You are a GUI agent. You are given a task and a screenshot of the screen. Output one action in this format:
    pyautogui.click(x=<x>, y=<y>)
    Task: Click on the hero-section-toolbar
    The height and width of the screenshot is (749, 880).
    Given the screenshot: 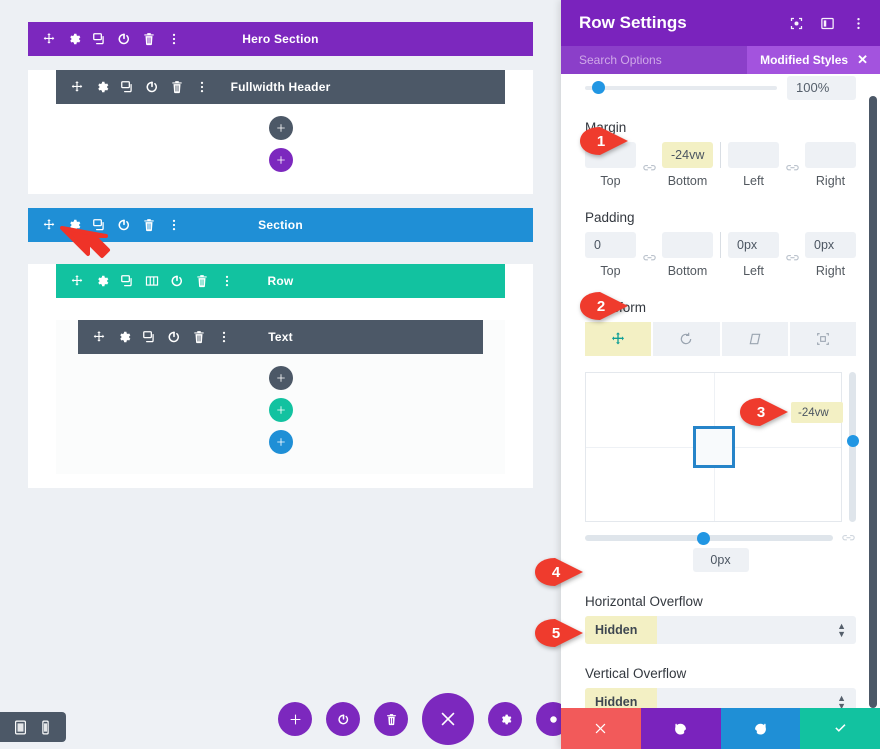 What is the action you would take?
    pyautogui.click(x=111, y=39)
    